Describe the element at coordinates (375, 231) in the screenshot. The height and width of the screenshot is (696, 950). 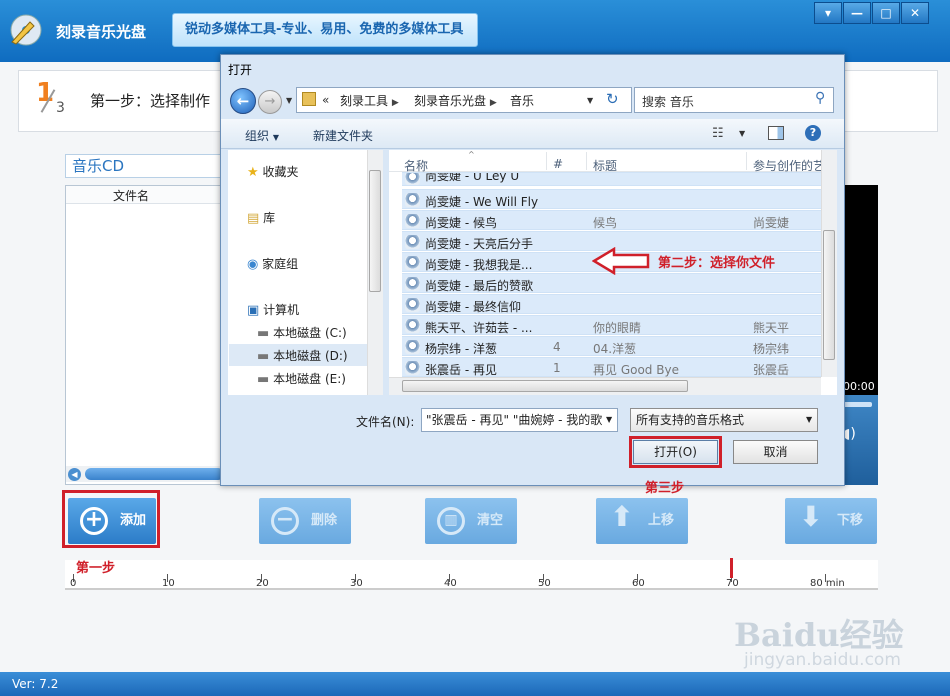
I see `nav-scroll-thumb` at that location.